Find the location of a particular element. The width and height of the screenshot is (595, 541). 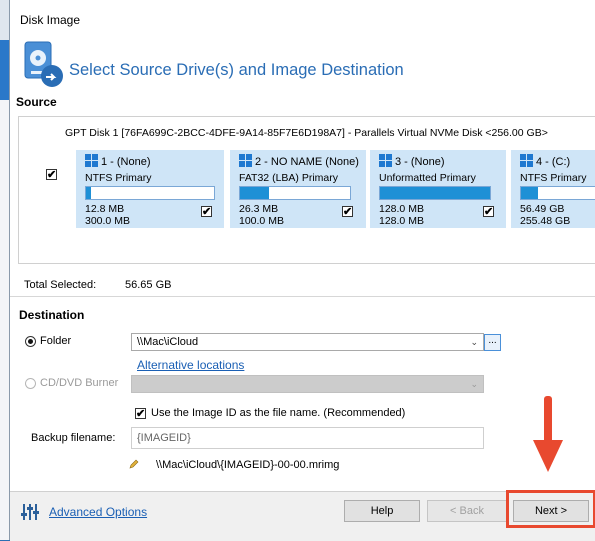

partition-total: 300.0 MB is located at coordinates (107, 221).